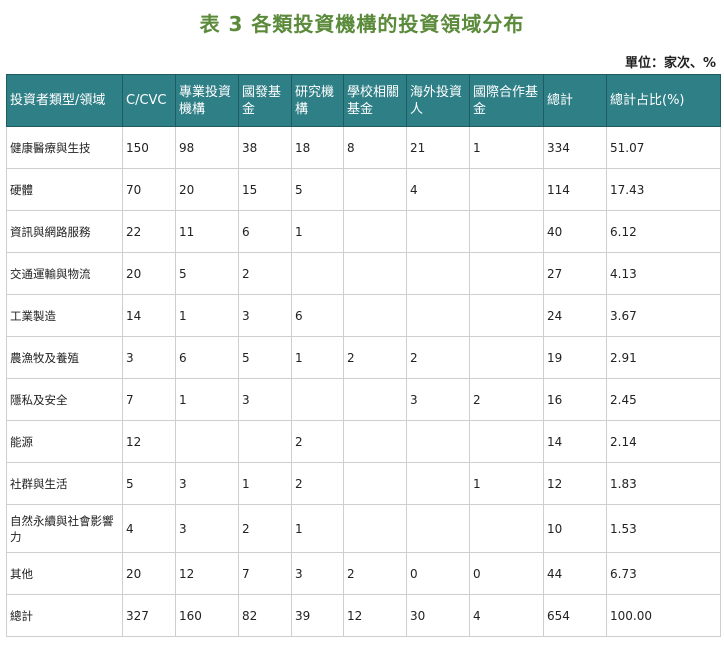  Describe the element at coordinates (663, 147) in the screenshot. I see `cell-total-share: 51.07` at that location.